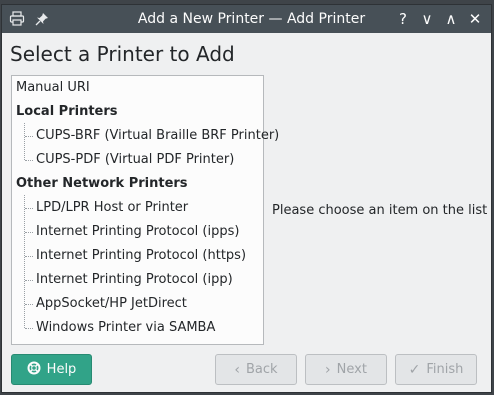  Describe the element at coordinates (262, 369) in the screenshot. I see `back-button-label: Back` at that location.